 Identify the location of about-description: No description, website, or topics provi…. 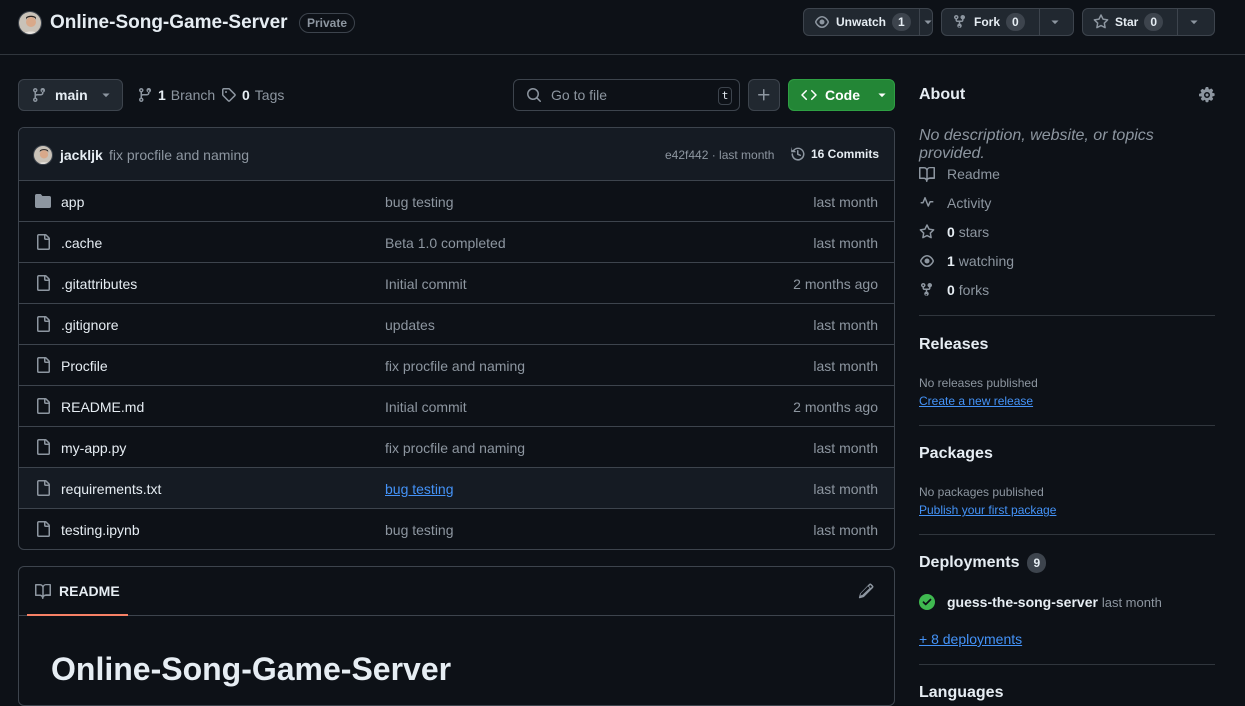
(1036, 144).